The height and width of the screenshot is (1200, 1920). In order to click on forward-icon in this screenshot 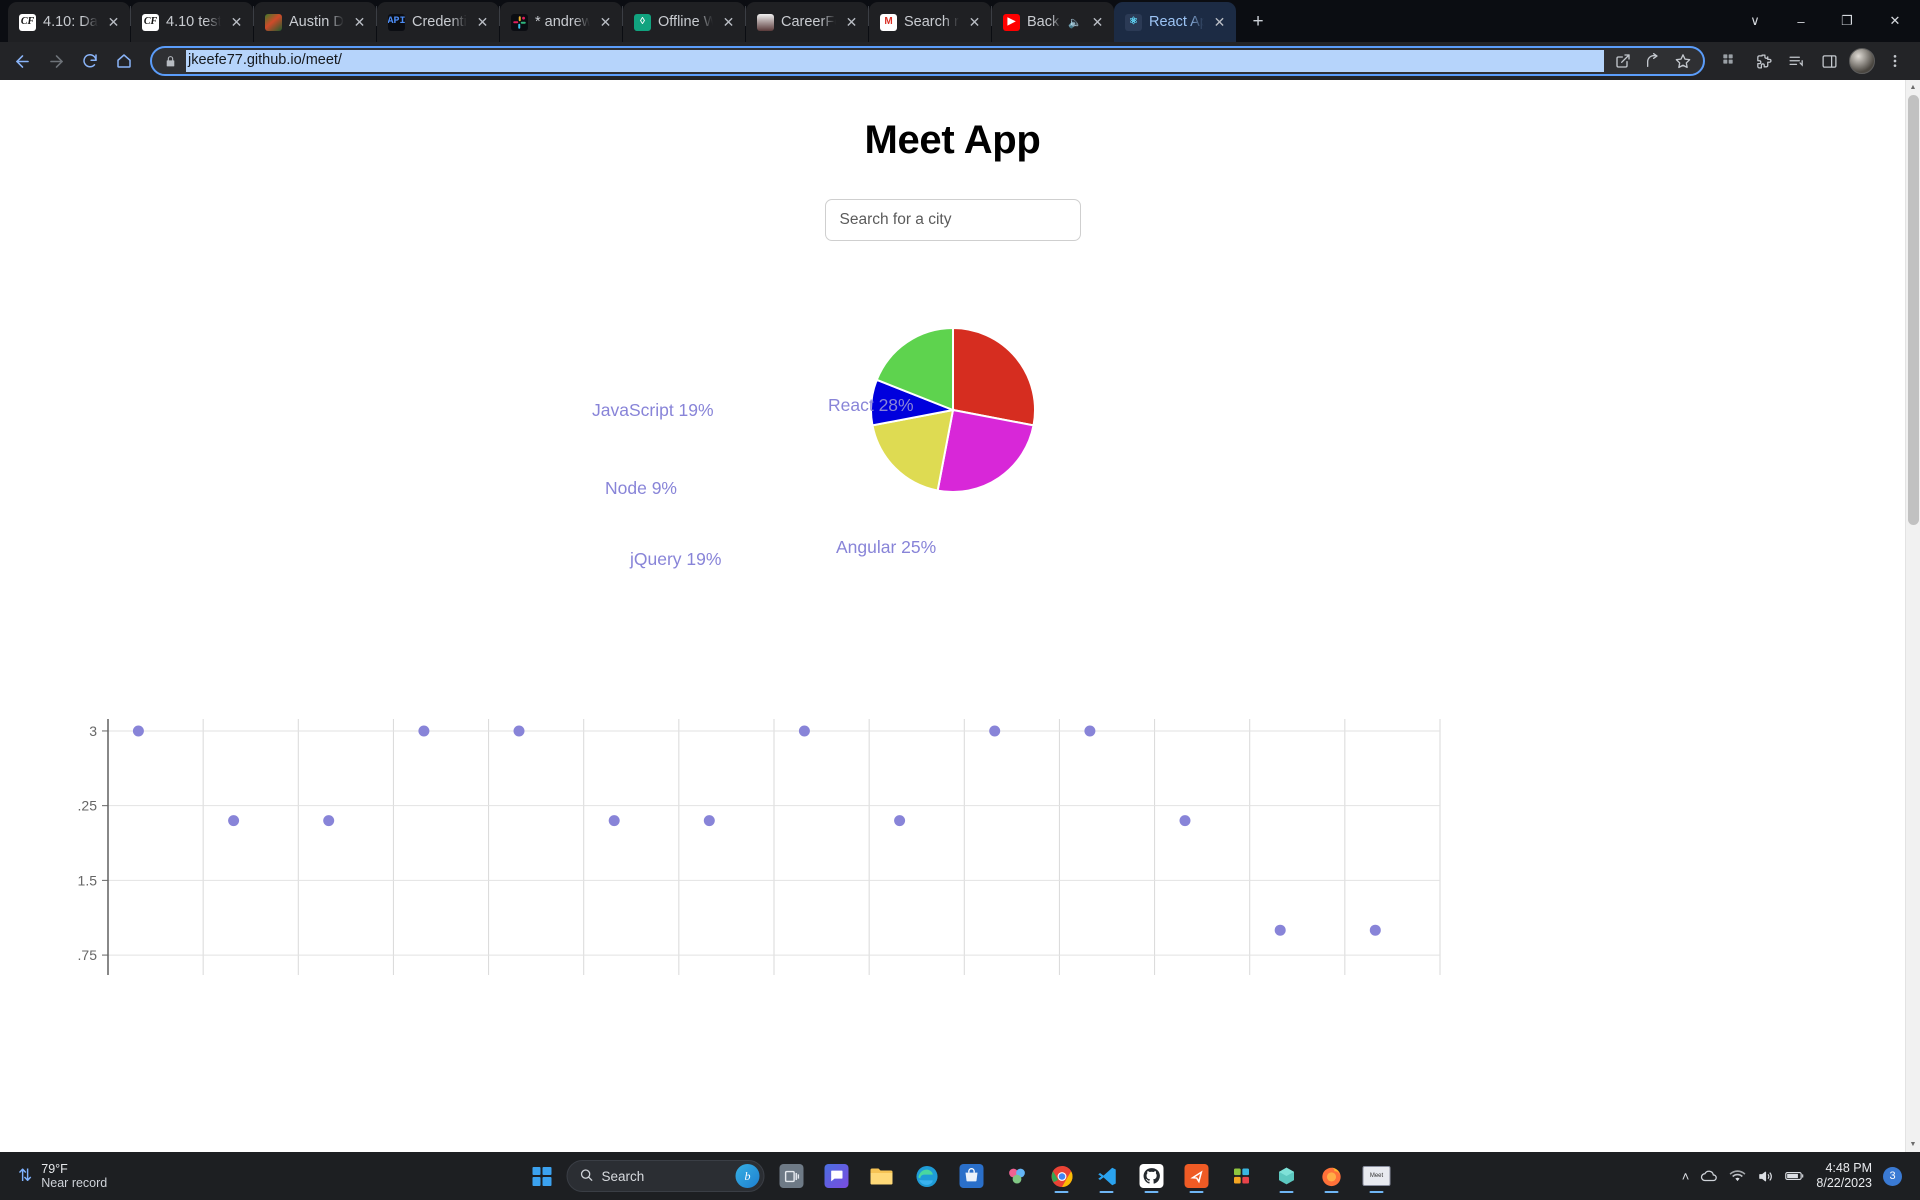, I will do `click(56, 61)`.